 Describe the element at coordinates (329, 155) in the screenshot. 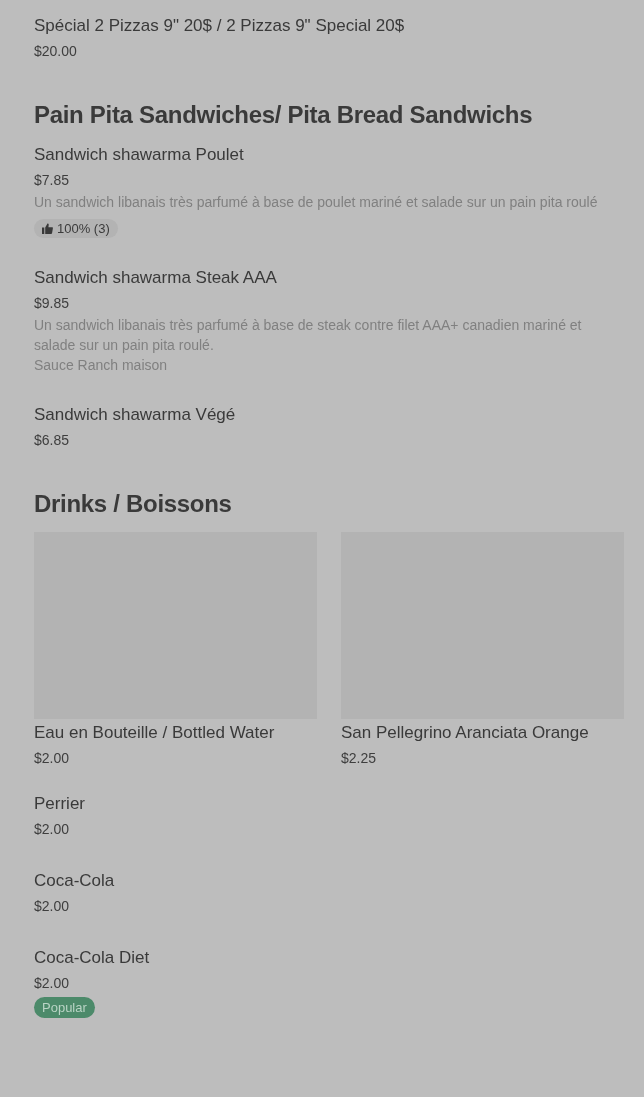

I see `item-name: Sandwich shawarma Poulet` at that location.